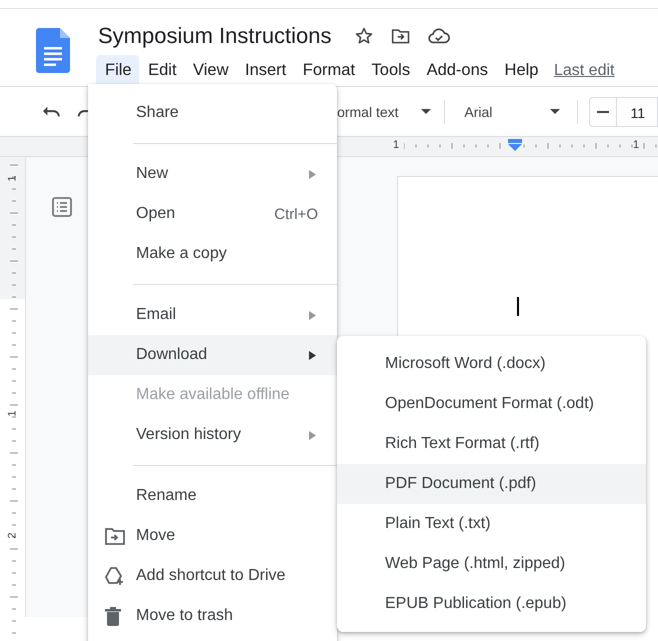 The width and height of the screenshot is (658, 641). What do you see at coordinates (384, 112) in the screenshot?
I see `paragraph-style-dropdown: ormal text` at bounding box center [384, 112].